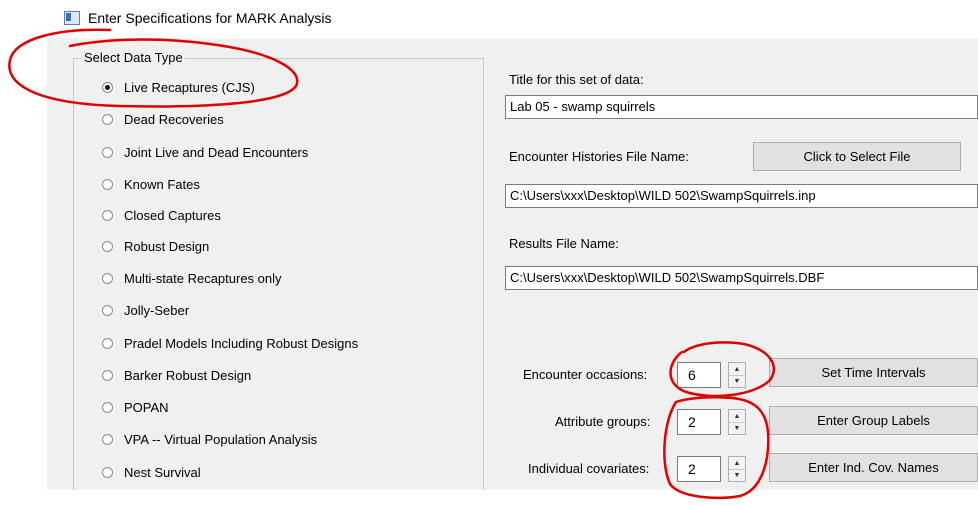 This screenshot has height=506, width=978. What do you see at coordinates (699, 422) in the screenshot?
I see `attribute-groups-input: 2` at bounding box center [699, 422].